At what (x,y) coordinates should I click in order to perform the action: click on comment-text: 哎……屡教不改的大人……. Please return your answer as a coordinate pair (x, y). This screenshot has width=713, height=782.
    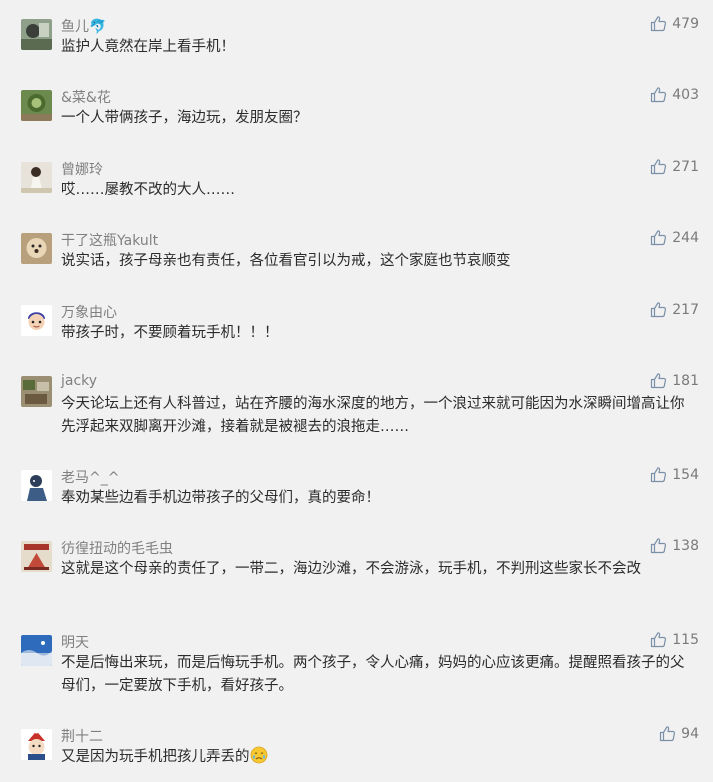
    Looking at the image, I should click on (148, 190).